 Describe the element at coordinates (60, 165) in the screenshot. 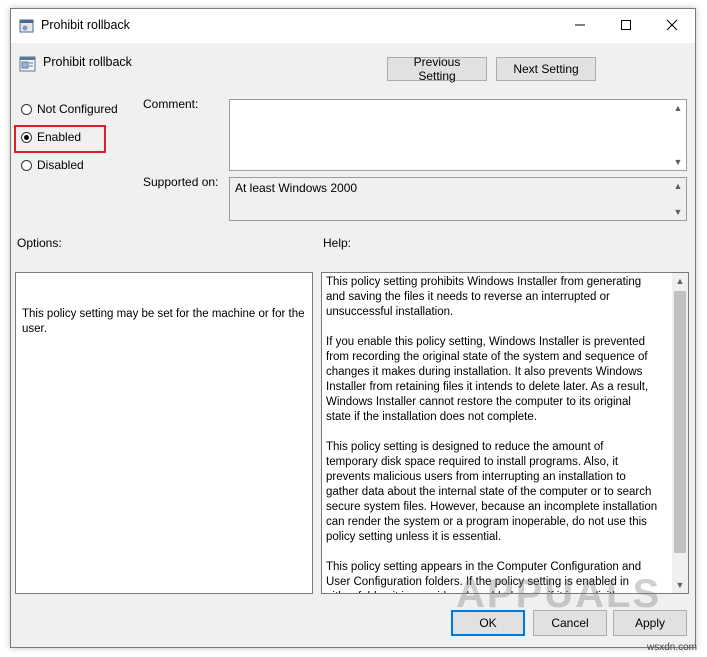

I see `radio-label: Disabled` at that location.